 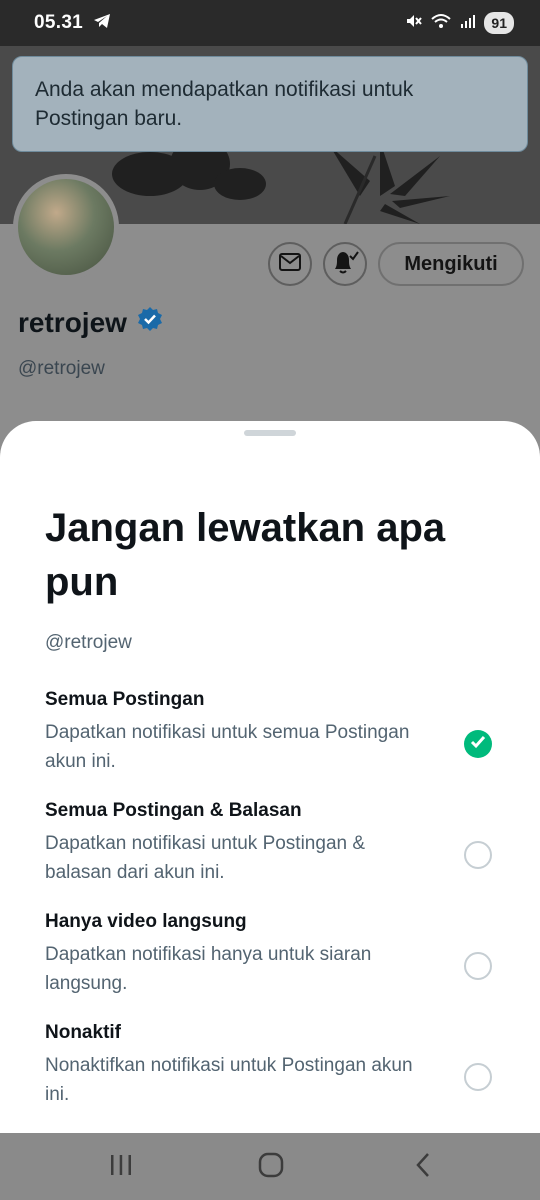 What do you see at coordinates (173, 810) in the screenshot?
I see `option-title: Semua Postingan & Balasan` at bounding box center [173, 810].